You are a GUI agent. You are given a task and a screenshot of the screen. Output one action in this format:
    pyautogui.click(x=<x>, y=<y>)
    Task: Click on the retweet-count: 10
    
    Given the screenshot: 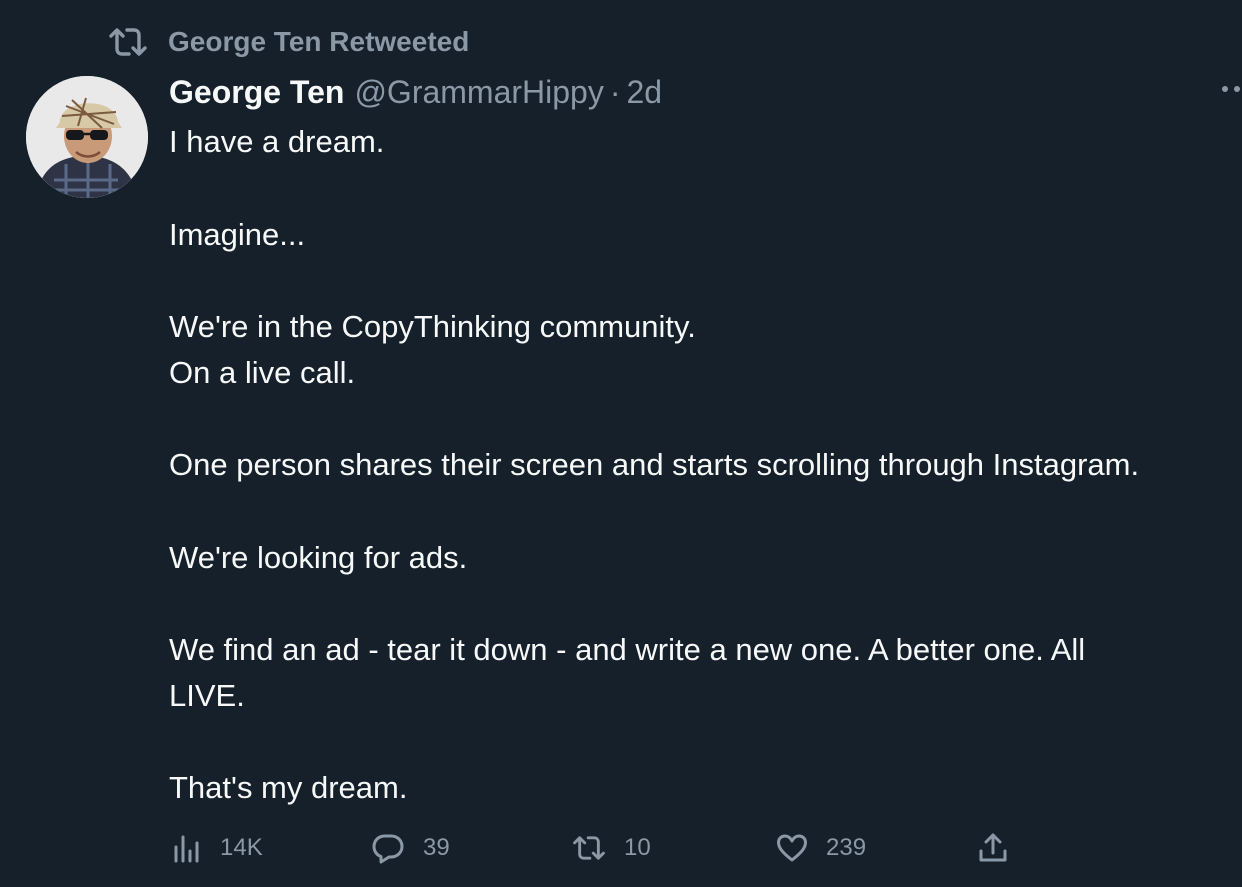 What is the action you would take?
    pyautogui.click(x=637, y=847)
    